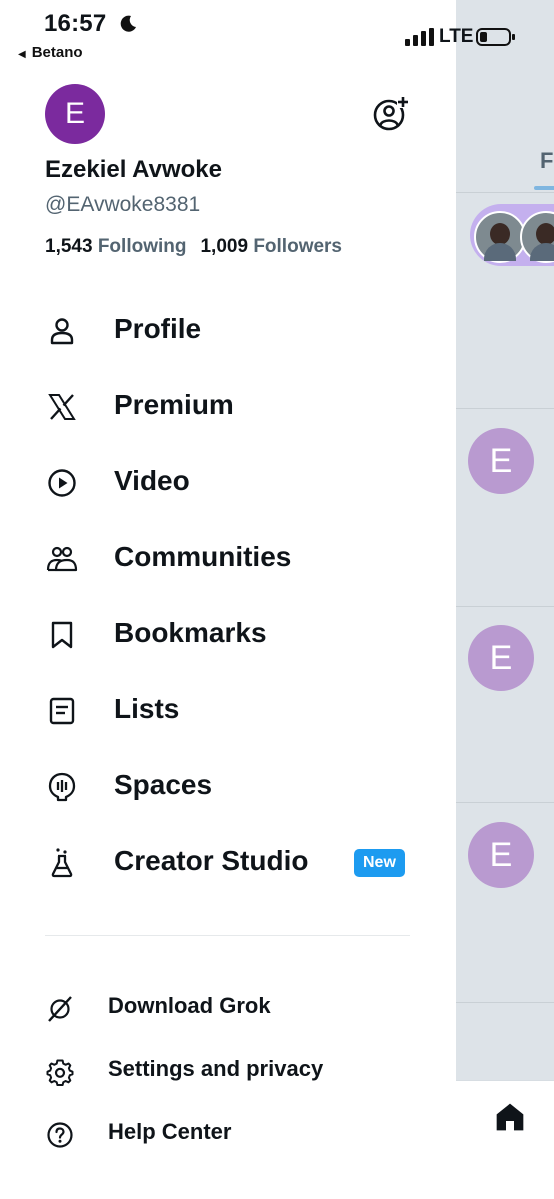  Describe the element at coordinates (547, 160) in the screenshot. I see `tab-following-fragment: Fo` at that location.